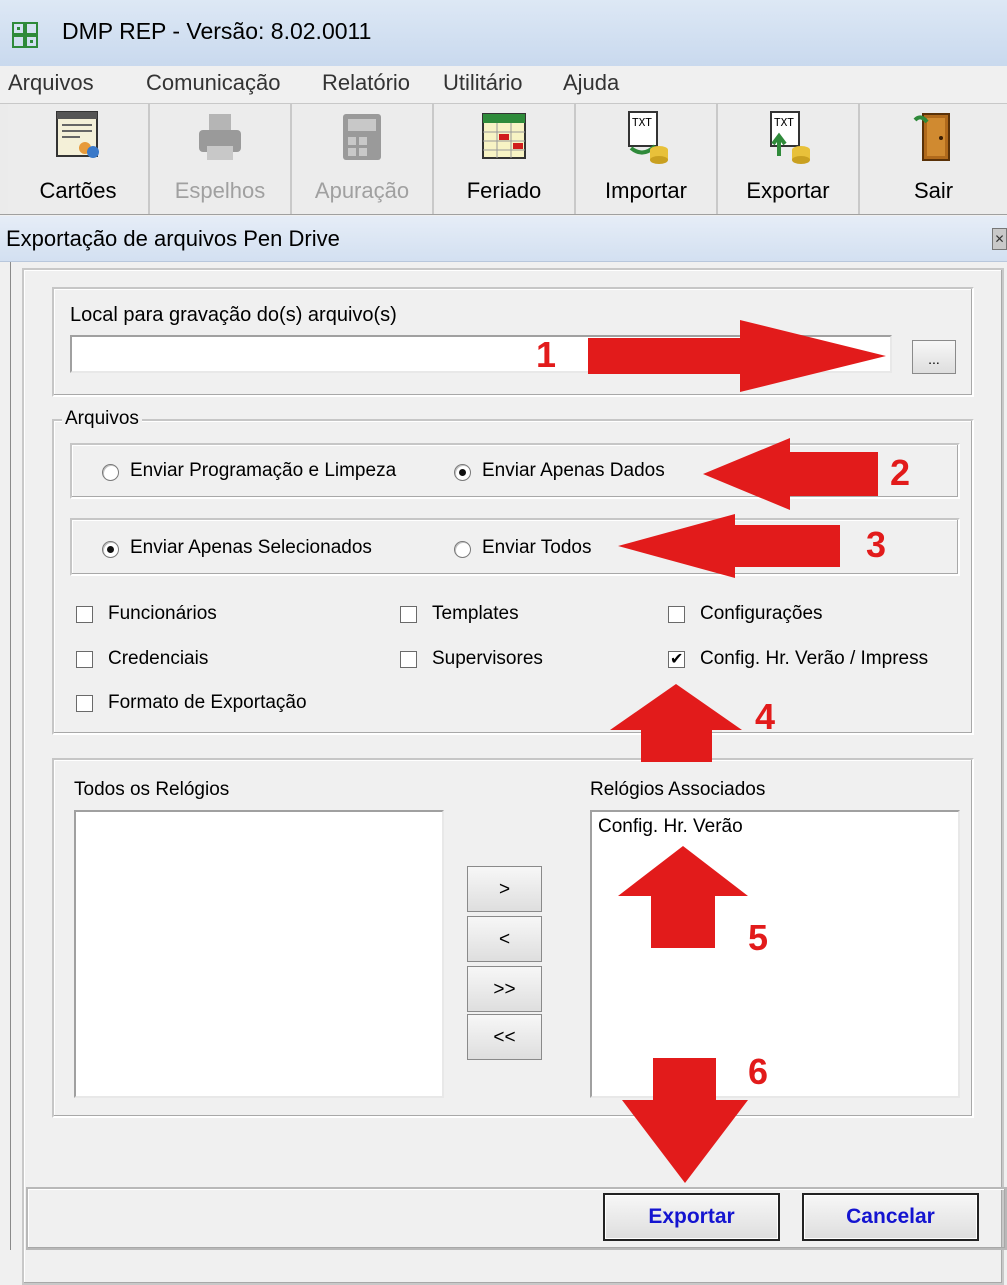 The width and height of the screenshot is (1007, 1285). I want to click on menu-relatorio: Relatório, so click(366, 83).